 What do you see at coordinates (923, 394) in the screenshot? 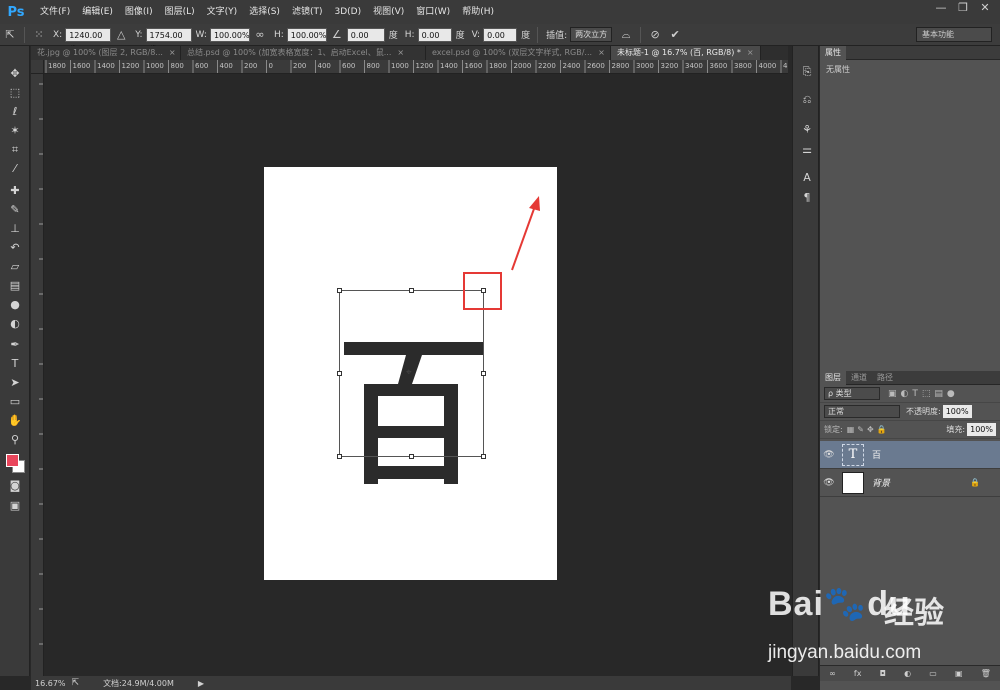
I see `layer-filter-icons: ▣◐T⬚▤●` at bounding box center [923, 394].